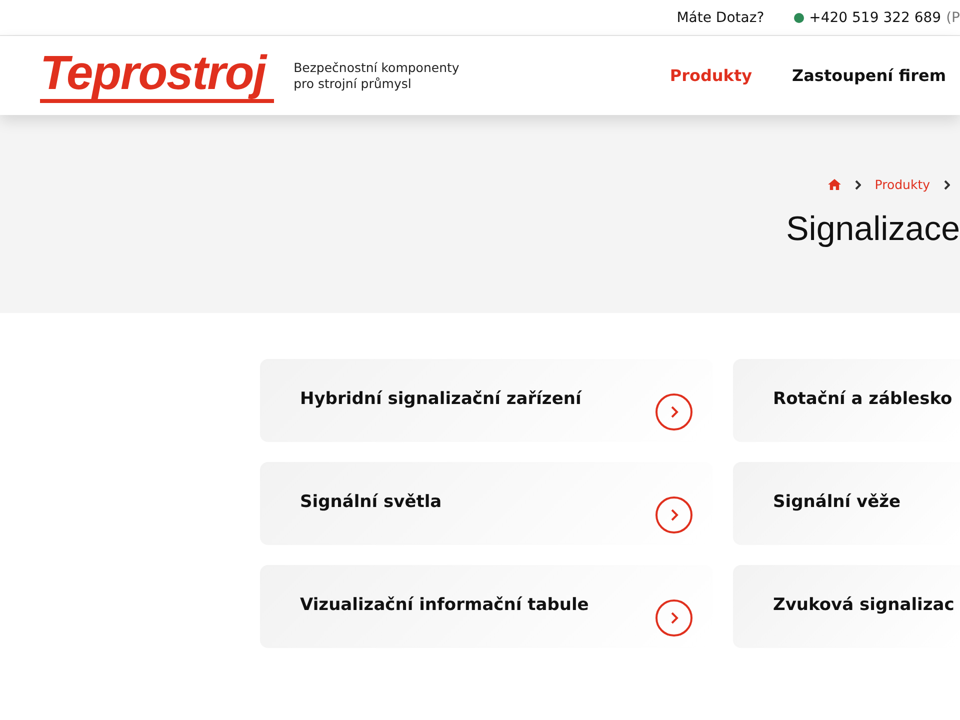 This screenshot has height=720, width=960. What do you see at coordinates (711, 75) in the screenshot?
I see `nav-link: Produkty` at bounding box center [711, 75].